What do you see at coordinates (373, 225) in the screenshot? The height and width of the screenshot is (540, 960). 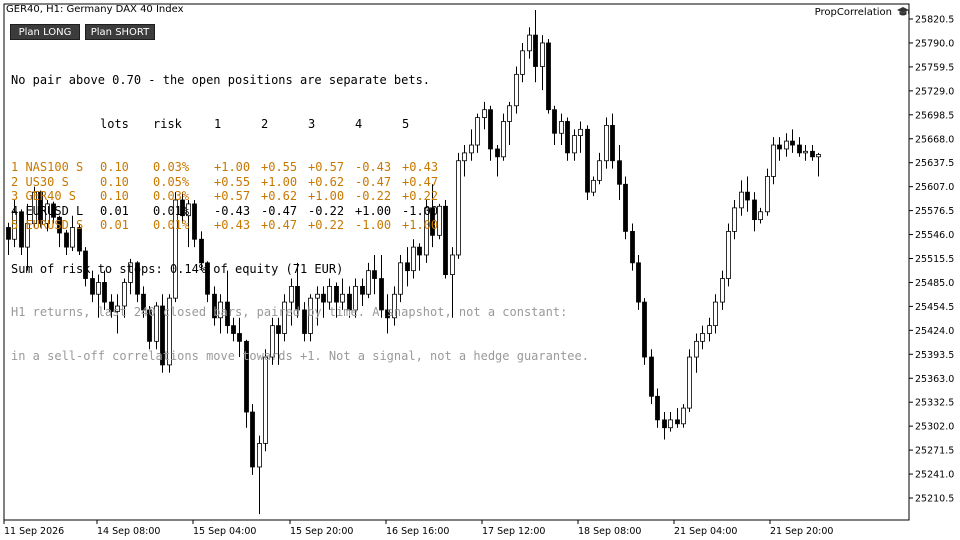 I see `correlation-cell: -1.00` at bounding box center [373, 225].